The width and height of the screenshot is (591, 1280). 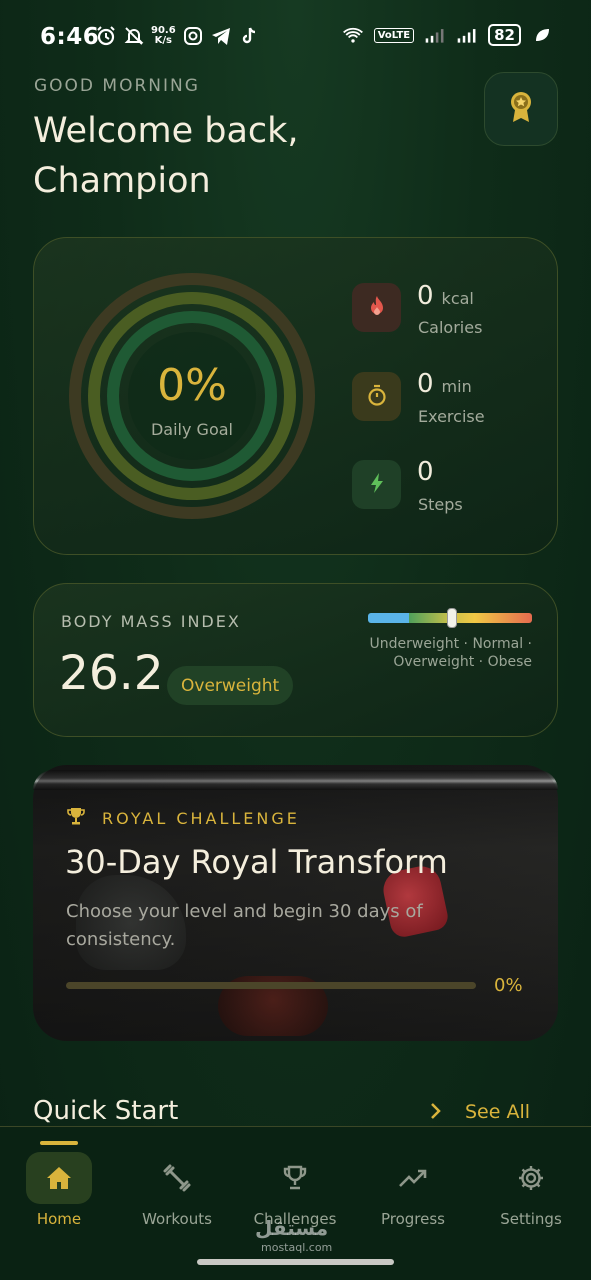 I want to click on calories-value: 0, so click(x=425, y=296).